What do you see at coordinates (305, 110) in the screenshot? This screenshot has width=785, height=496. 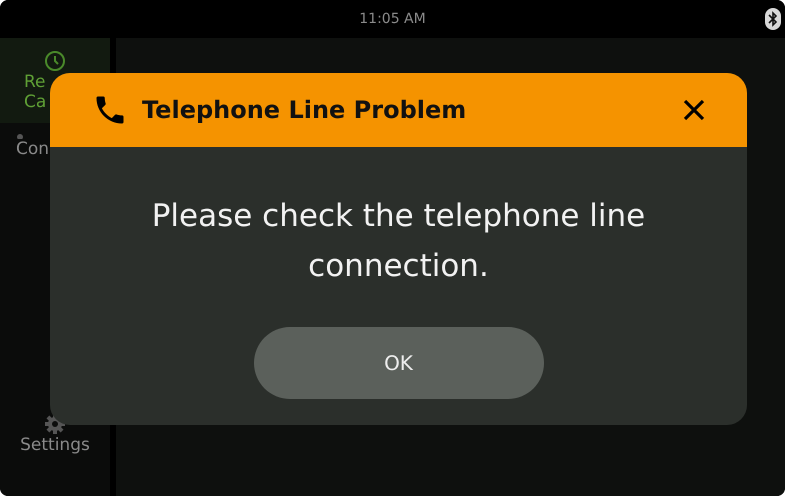 I see `dialog-title: Telephone Line Problem` at bounding box center [305, 110].